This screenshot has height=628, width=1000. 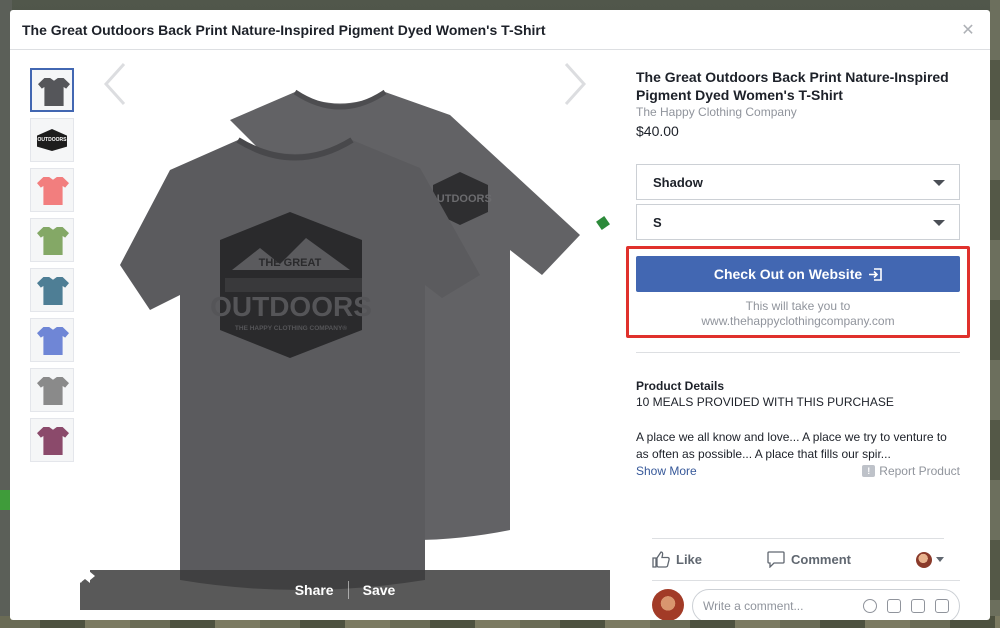 I want to click on thumbnail-logo-badge: OUTDOORS, so click(x=52, y=140).